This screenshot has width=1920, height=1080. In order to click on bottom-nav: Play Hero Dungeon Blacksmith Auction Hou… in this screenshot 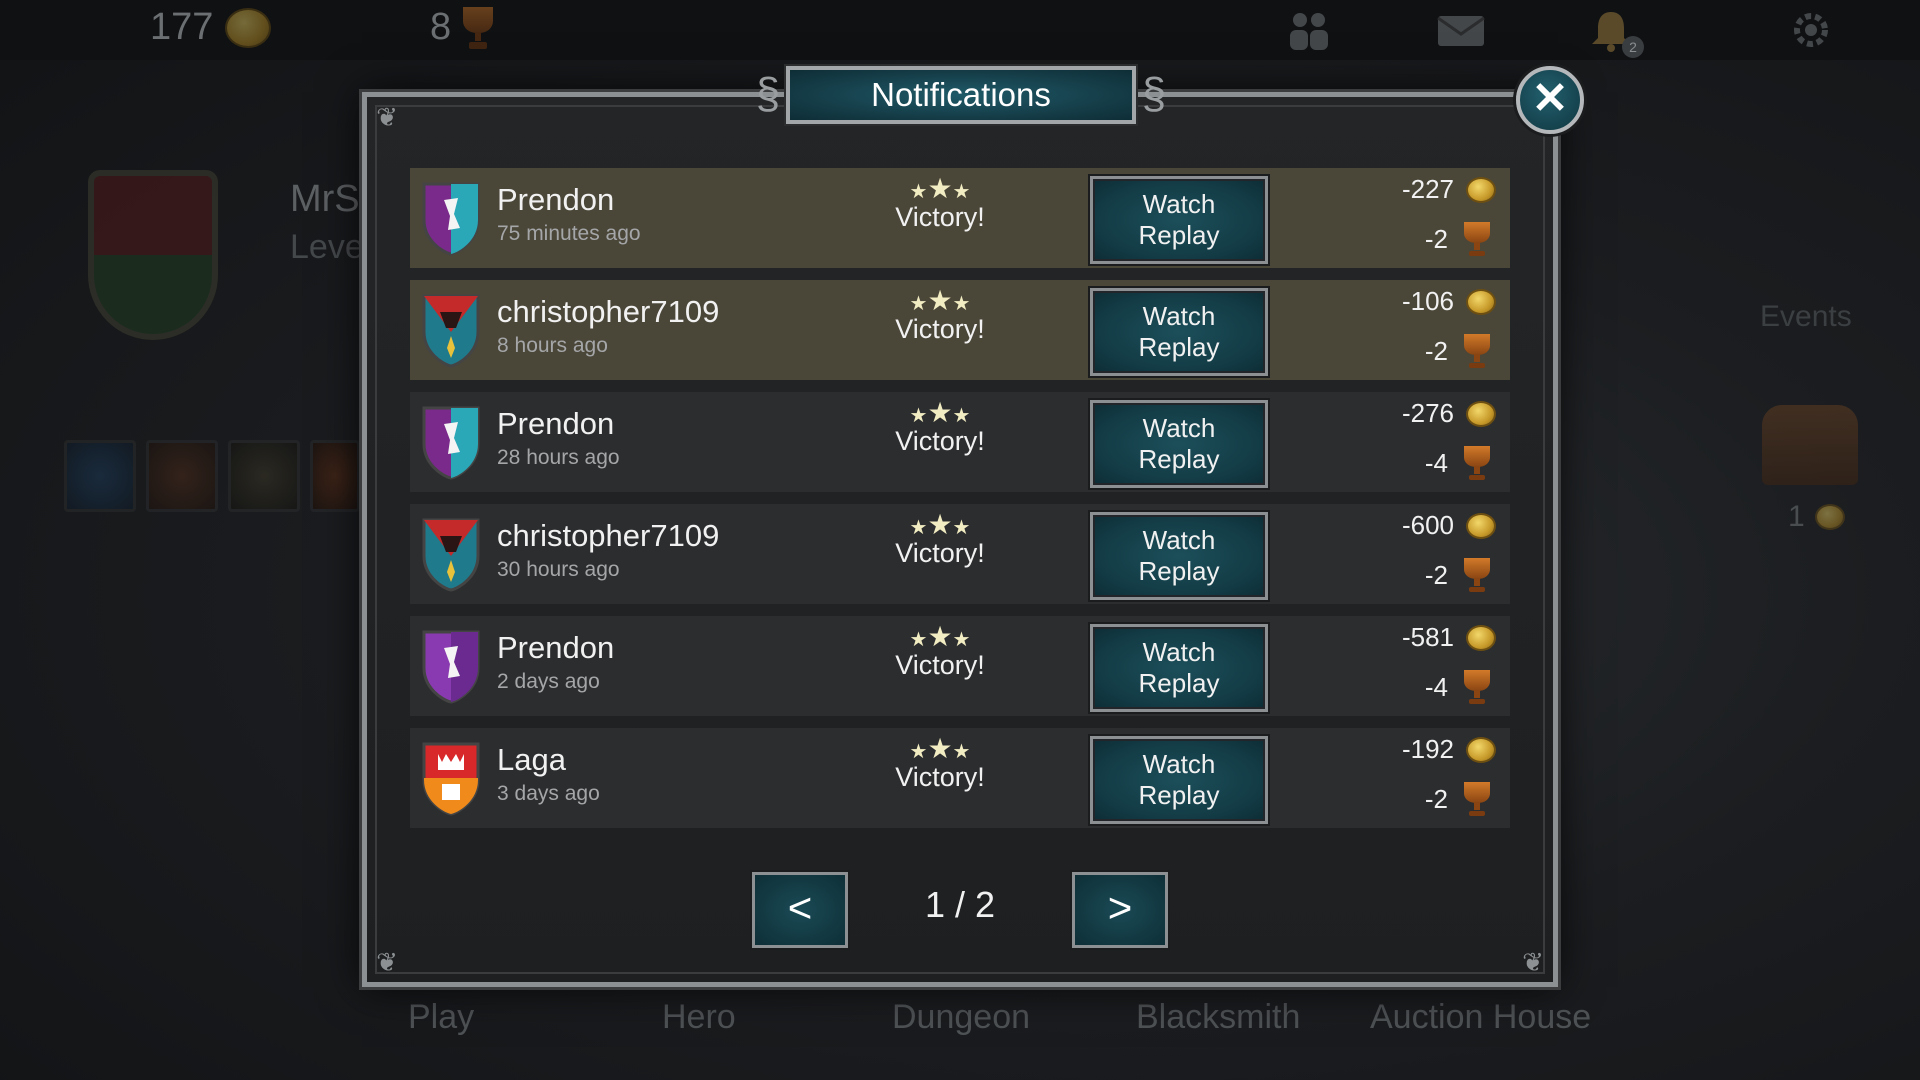, I will do `click(960, 1023)`.